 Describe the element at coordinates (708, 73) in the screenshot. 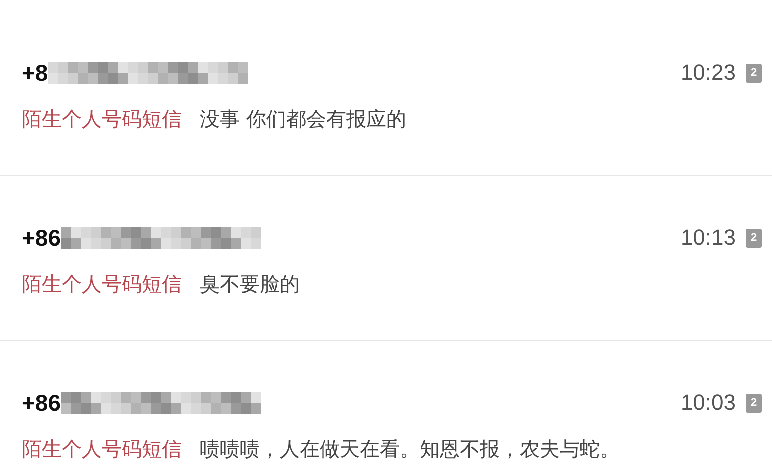

I see `message-time: 10:23` at that location.